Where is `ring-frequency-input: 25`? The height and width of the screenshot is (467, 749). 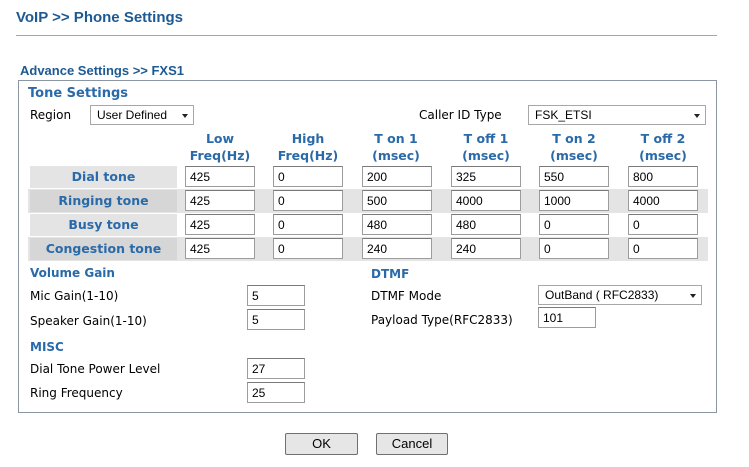
ring-frequency-input: 25 is located at coordinates (276, 392).